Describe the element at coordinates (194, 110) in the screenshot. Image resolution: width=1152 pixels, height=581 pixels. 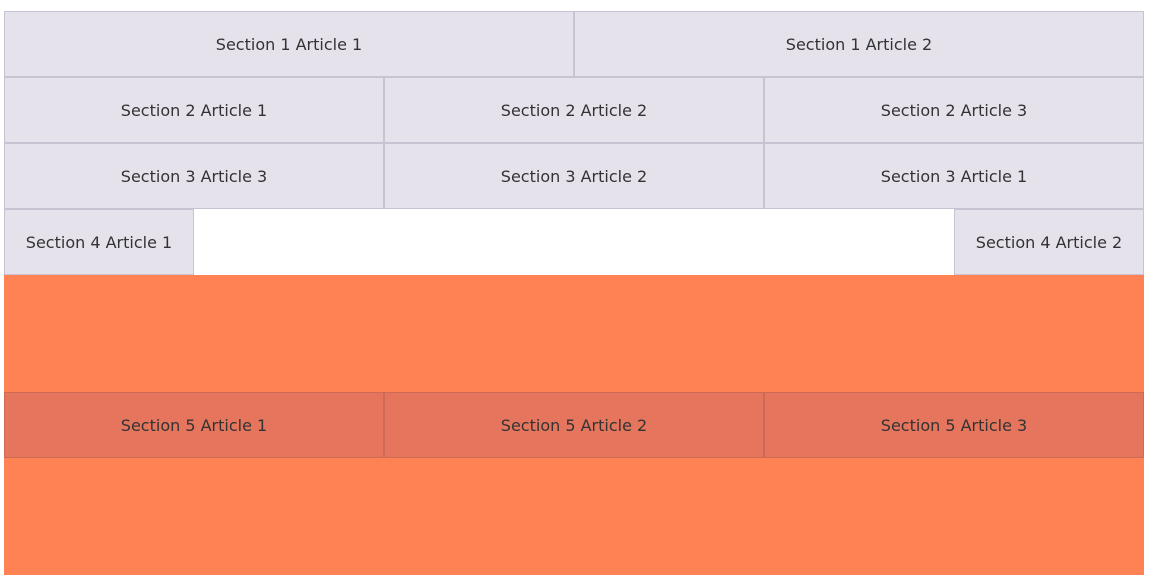
I see `section-2-article-1: Section 2 Article 1` at that location.